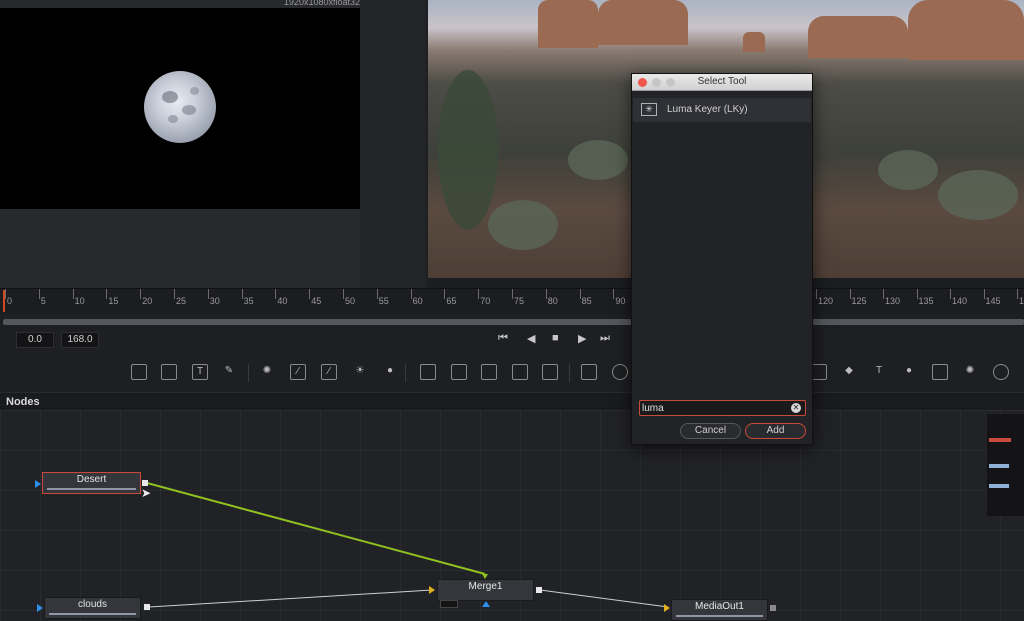 Image resolution: width=1024 pixels, height=621 pixels. What do you see at coordinates (710, 431) in the screenshot?
I see `cancel-button: Cancel` at bounding box center [710, 431].